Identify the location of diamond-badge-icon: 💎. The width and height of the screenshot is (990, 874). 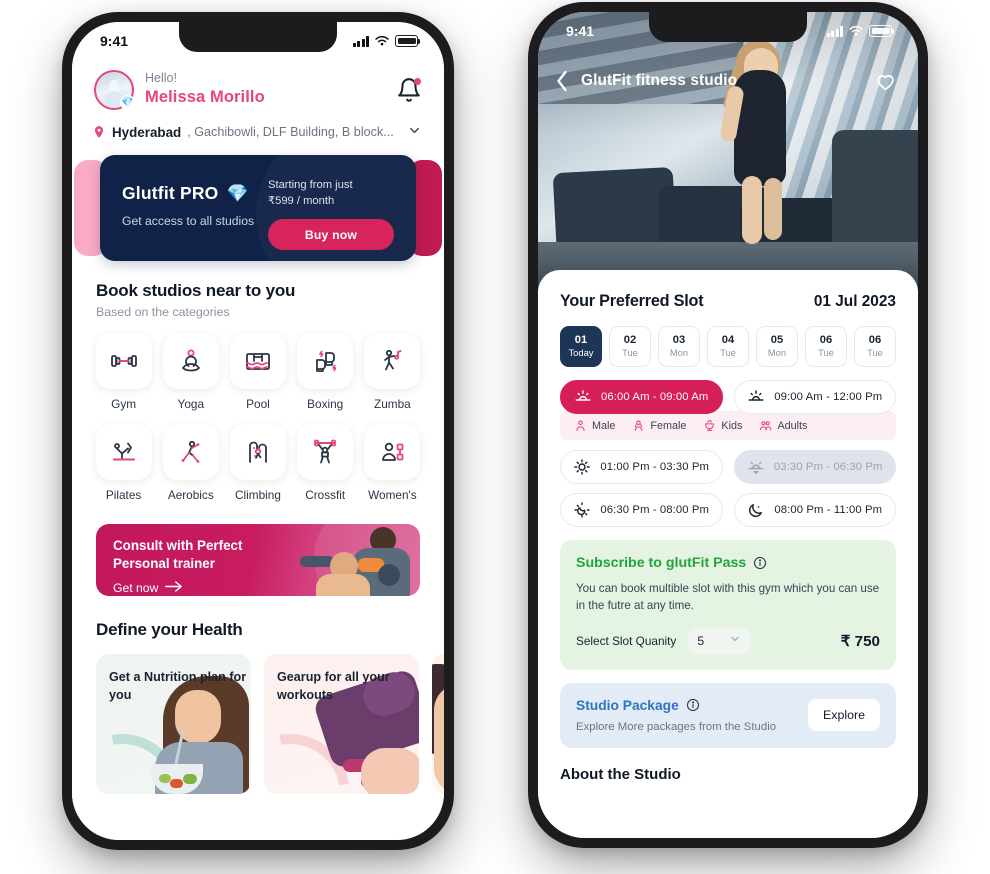
(127, 102).